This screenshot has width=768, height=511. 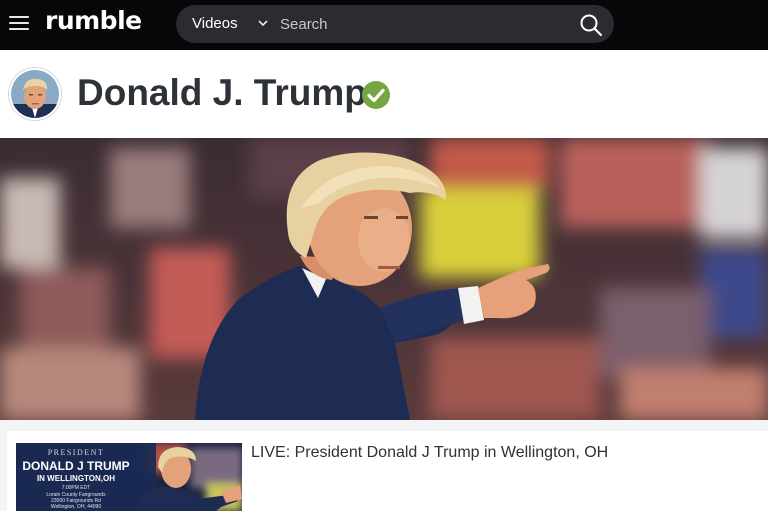 What do you see at coordinates (376, 95) in the screenshot?
I see `verified-checkmark-icon` at bounding box center [376, 95].